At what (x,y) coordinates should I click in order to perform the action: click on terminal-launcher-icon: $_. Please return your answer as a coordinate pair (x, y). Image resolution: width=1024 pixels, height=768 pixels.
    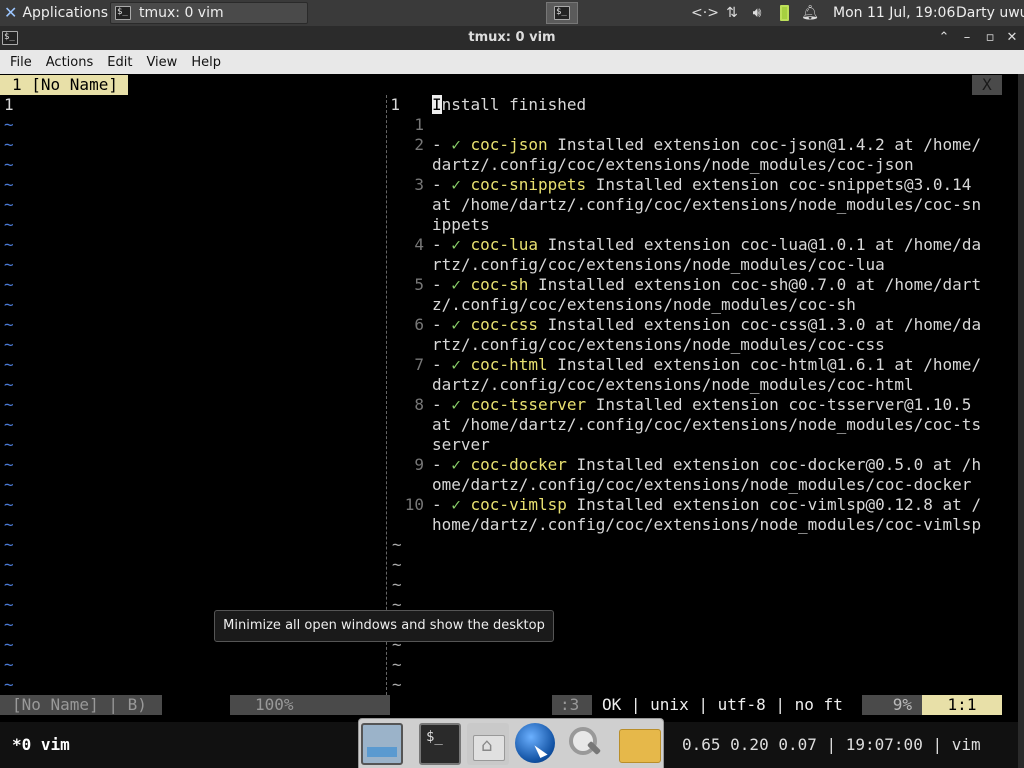
    Looking at the image, I should click on (440, 744).